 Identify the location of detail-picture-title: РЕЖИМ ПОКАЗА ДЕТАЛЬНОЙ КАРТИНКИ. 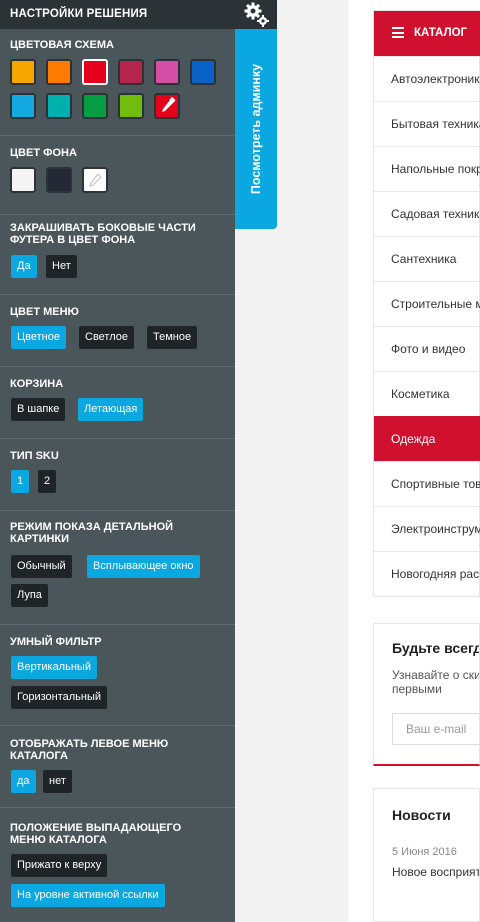
(92, 533).